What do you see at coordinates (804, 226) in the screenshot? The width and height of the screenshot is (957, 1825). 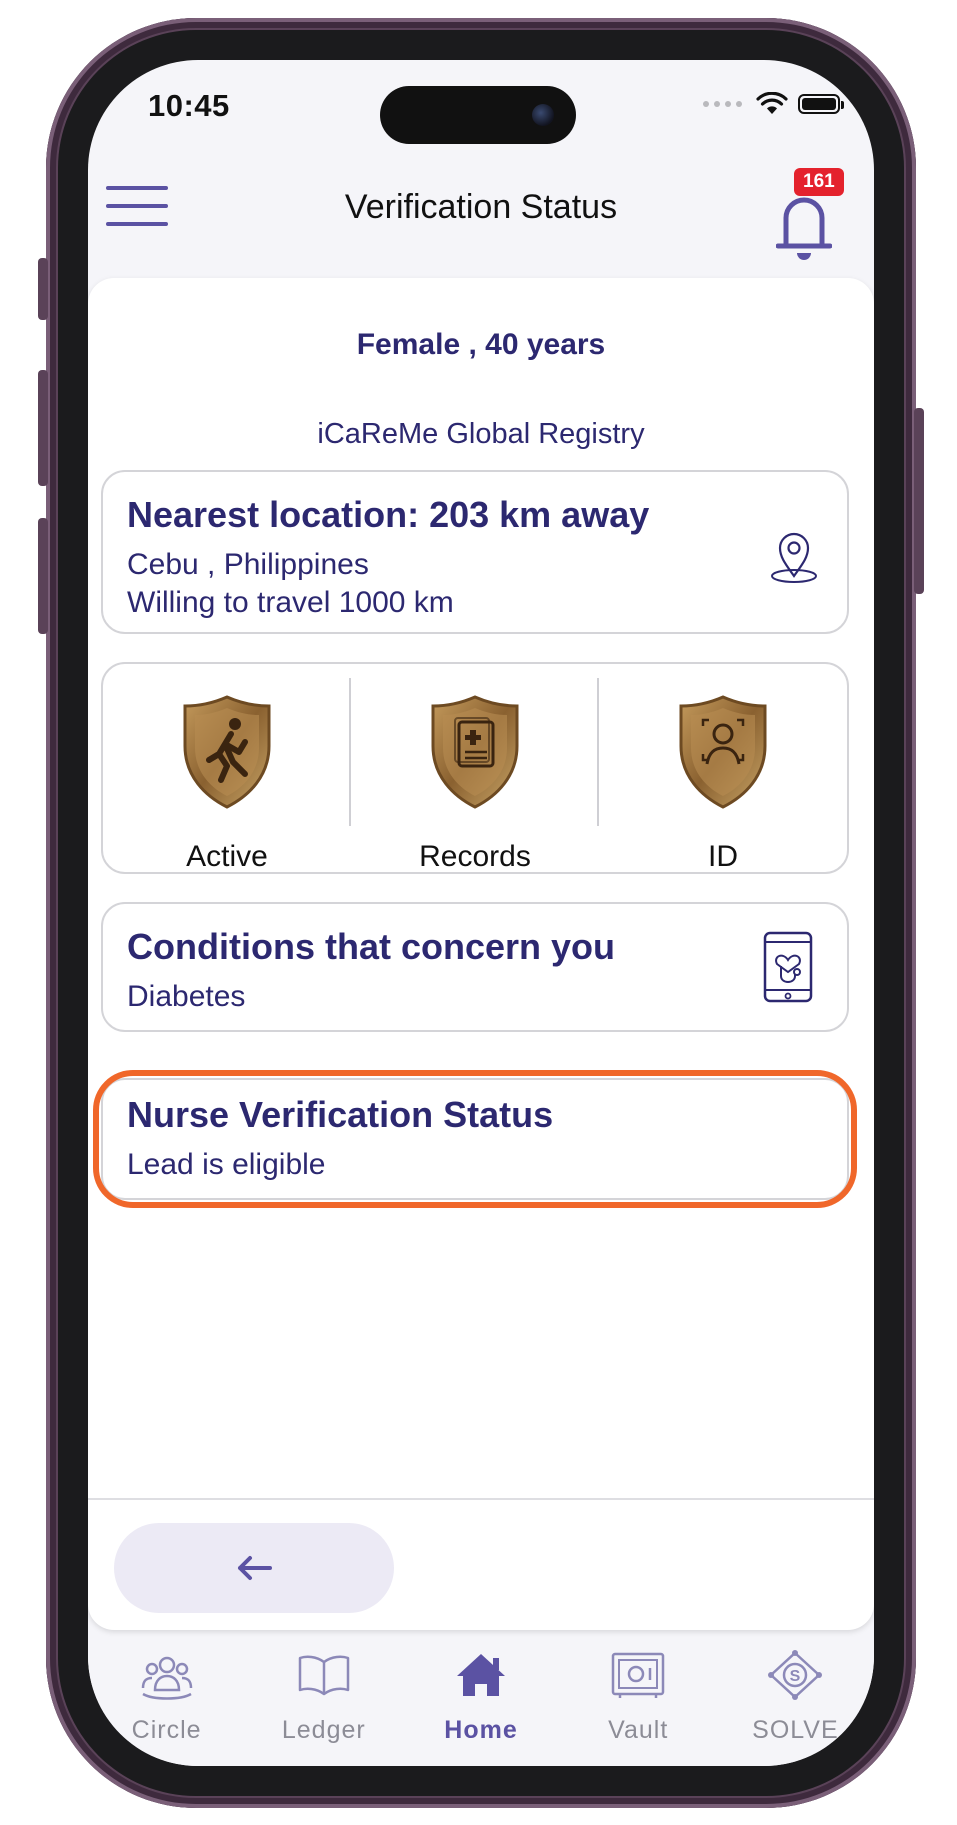 I see `bell-icon` at bounding box center [804, 226].